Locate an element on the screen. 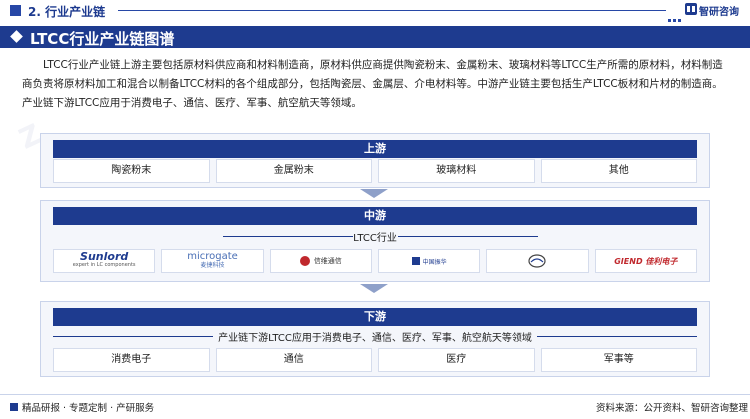 This screenshot has height=419, width=750. logo-name: GIEND 佳利电子 is located at coordinates (646, 261).